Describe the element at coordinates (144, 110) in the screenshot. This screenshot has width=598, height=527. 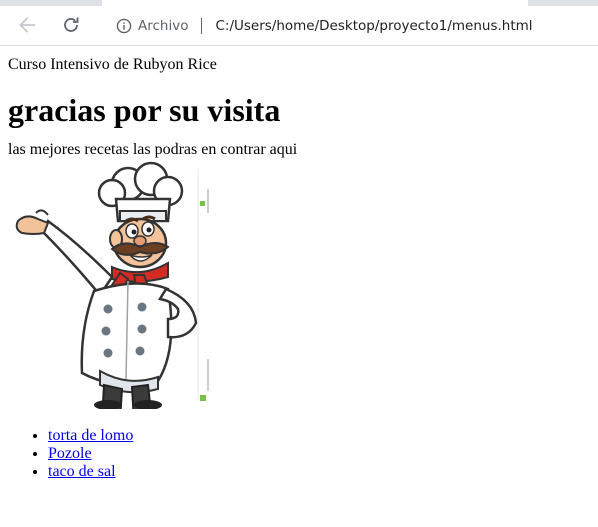
I see `page-heading: gracias por su visita` at that location.